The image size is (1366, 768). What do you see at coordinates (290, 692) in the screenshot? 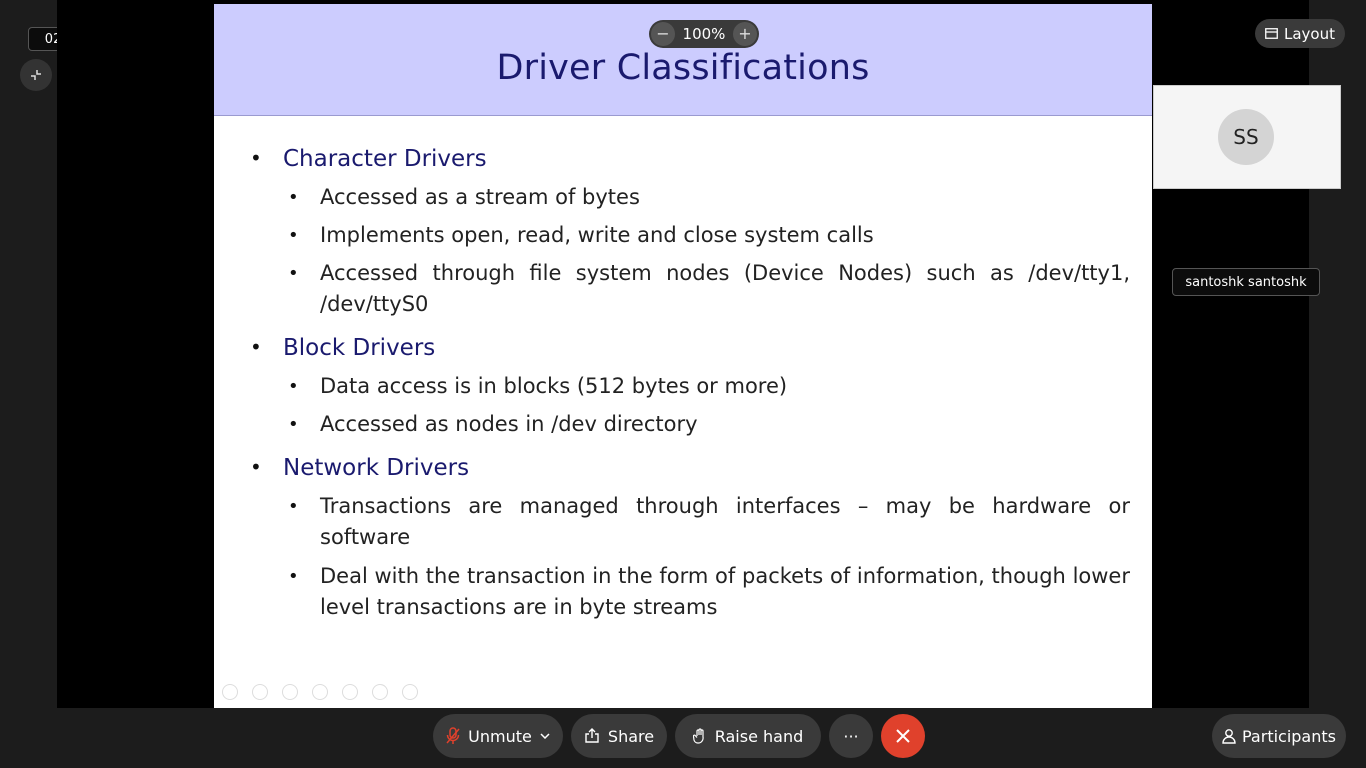
I see `pen-icon` at bounding box center [290, 692].